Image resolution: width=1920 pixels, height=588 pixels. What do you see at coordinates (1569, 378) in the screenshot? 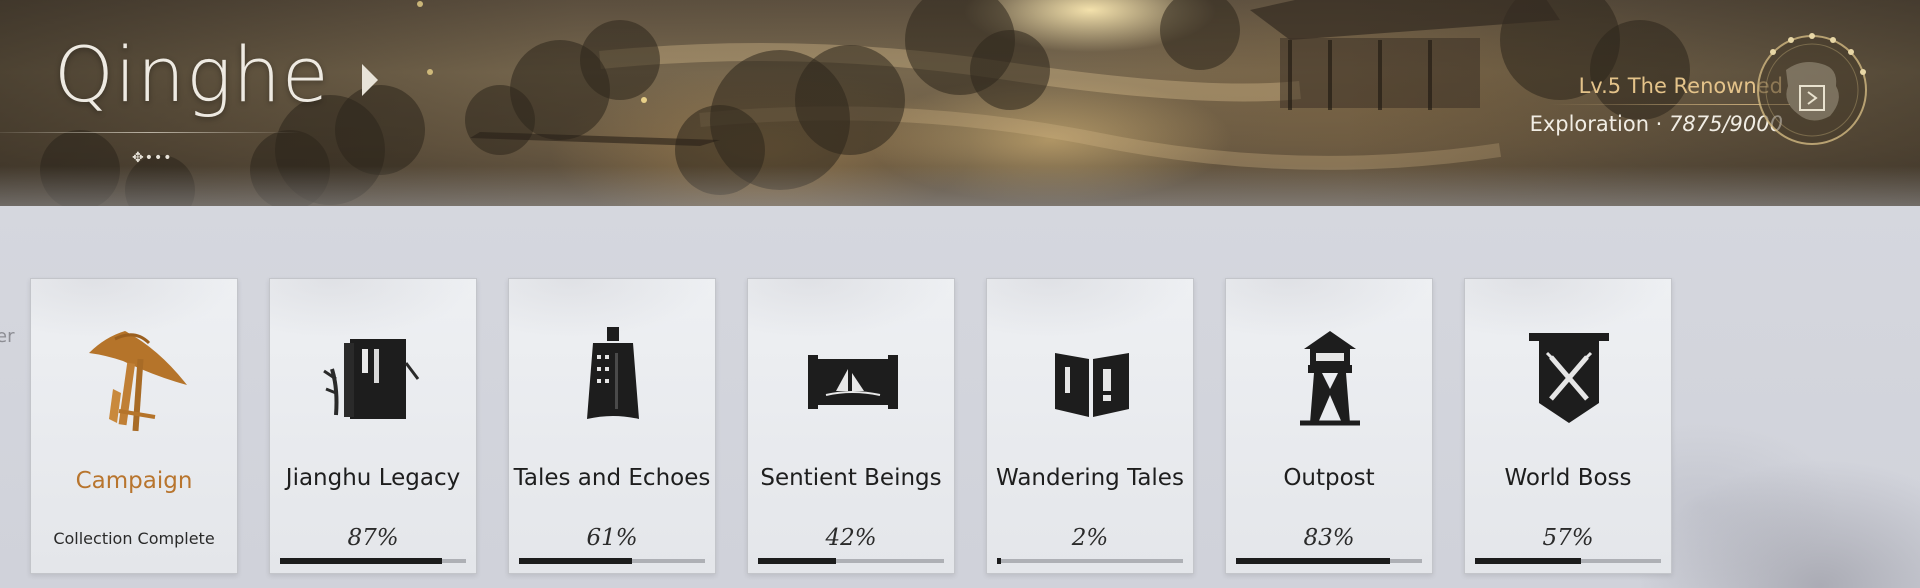
I see `crossed-swords-banner-icon` at bounding box center [1569, 378].